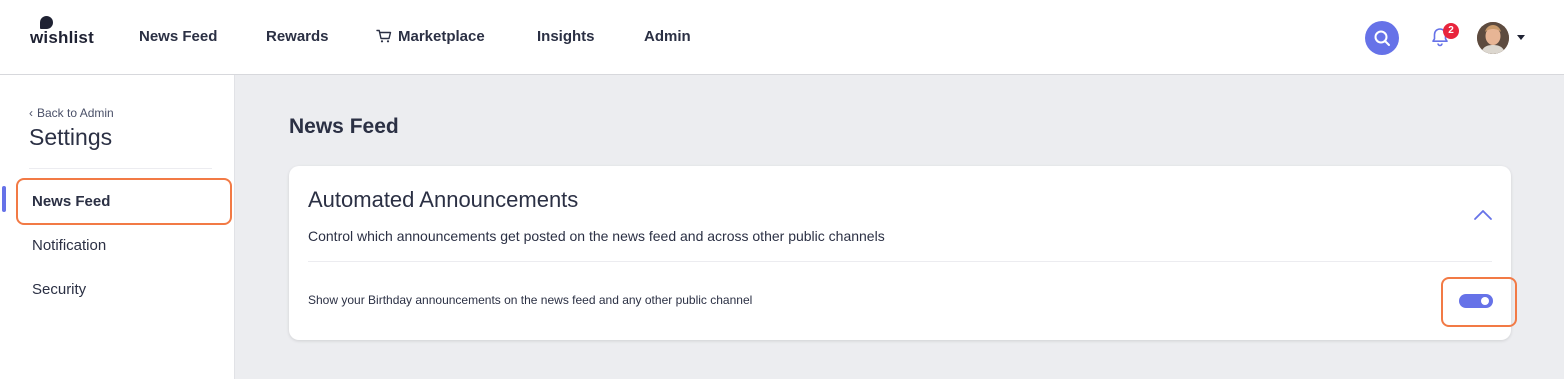 This screenshot has height=379, width=1564. What do you see at coordinates (297, 36) in the screenshot?
I see `nav-rewards: Rewards` at bounding box center [297, 36].